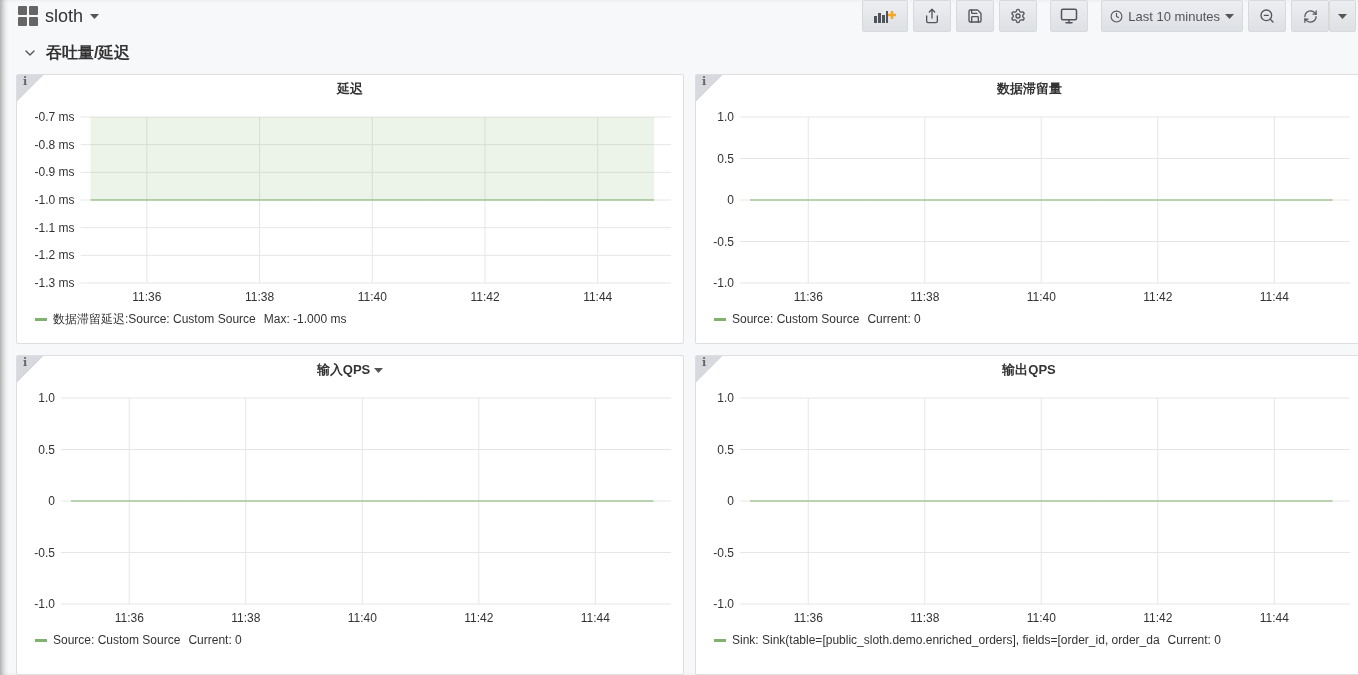 This screenshot has height=675, width=1358. Describe the element at coordinates (54, 144) in the screenshot. I see `y-axis-label: -0.8 ms` at that location.